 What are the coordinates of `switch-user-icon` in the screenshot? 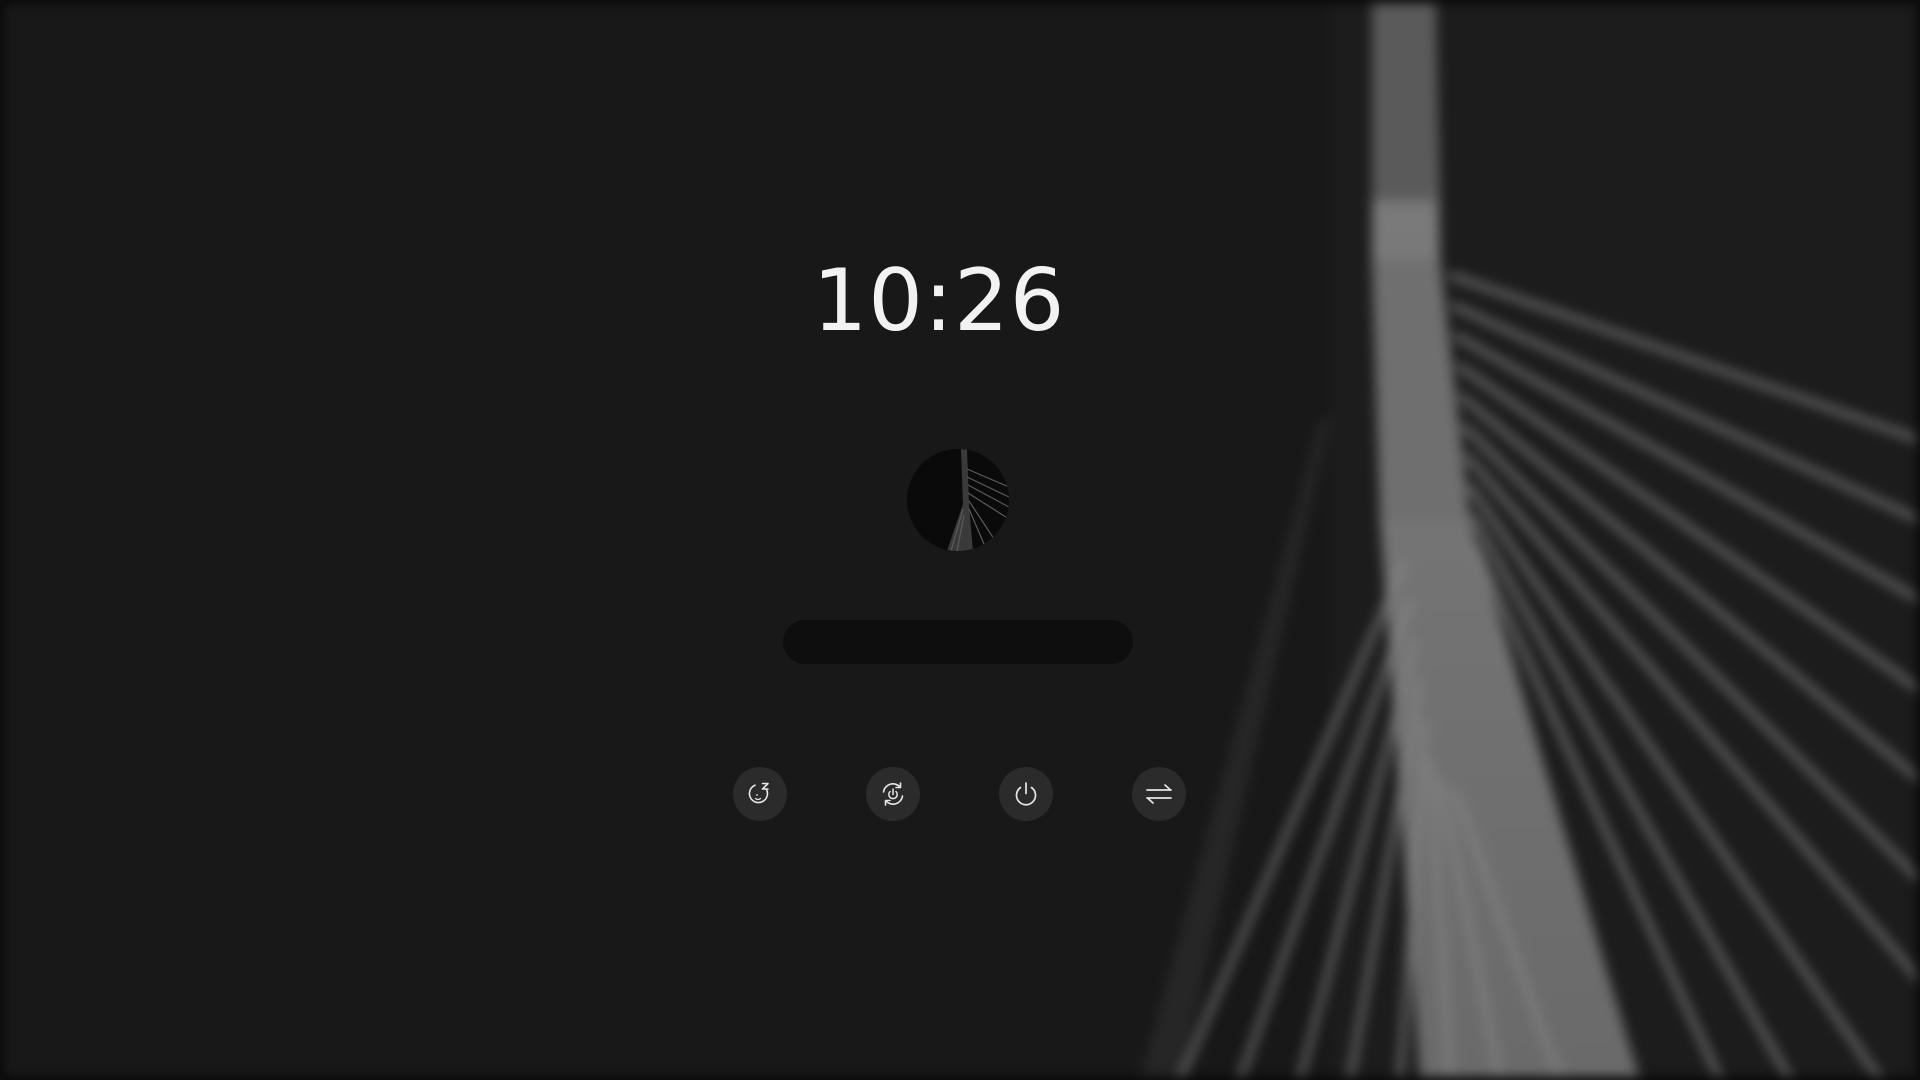 It's located at (1159, 794).